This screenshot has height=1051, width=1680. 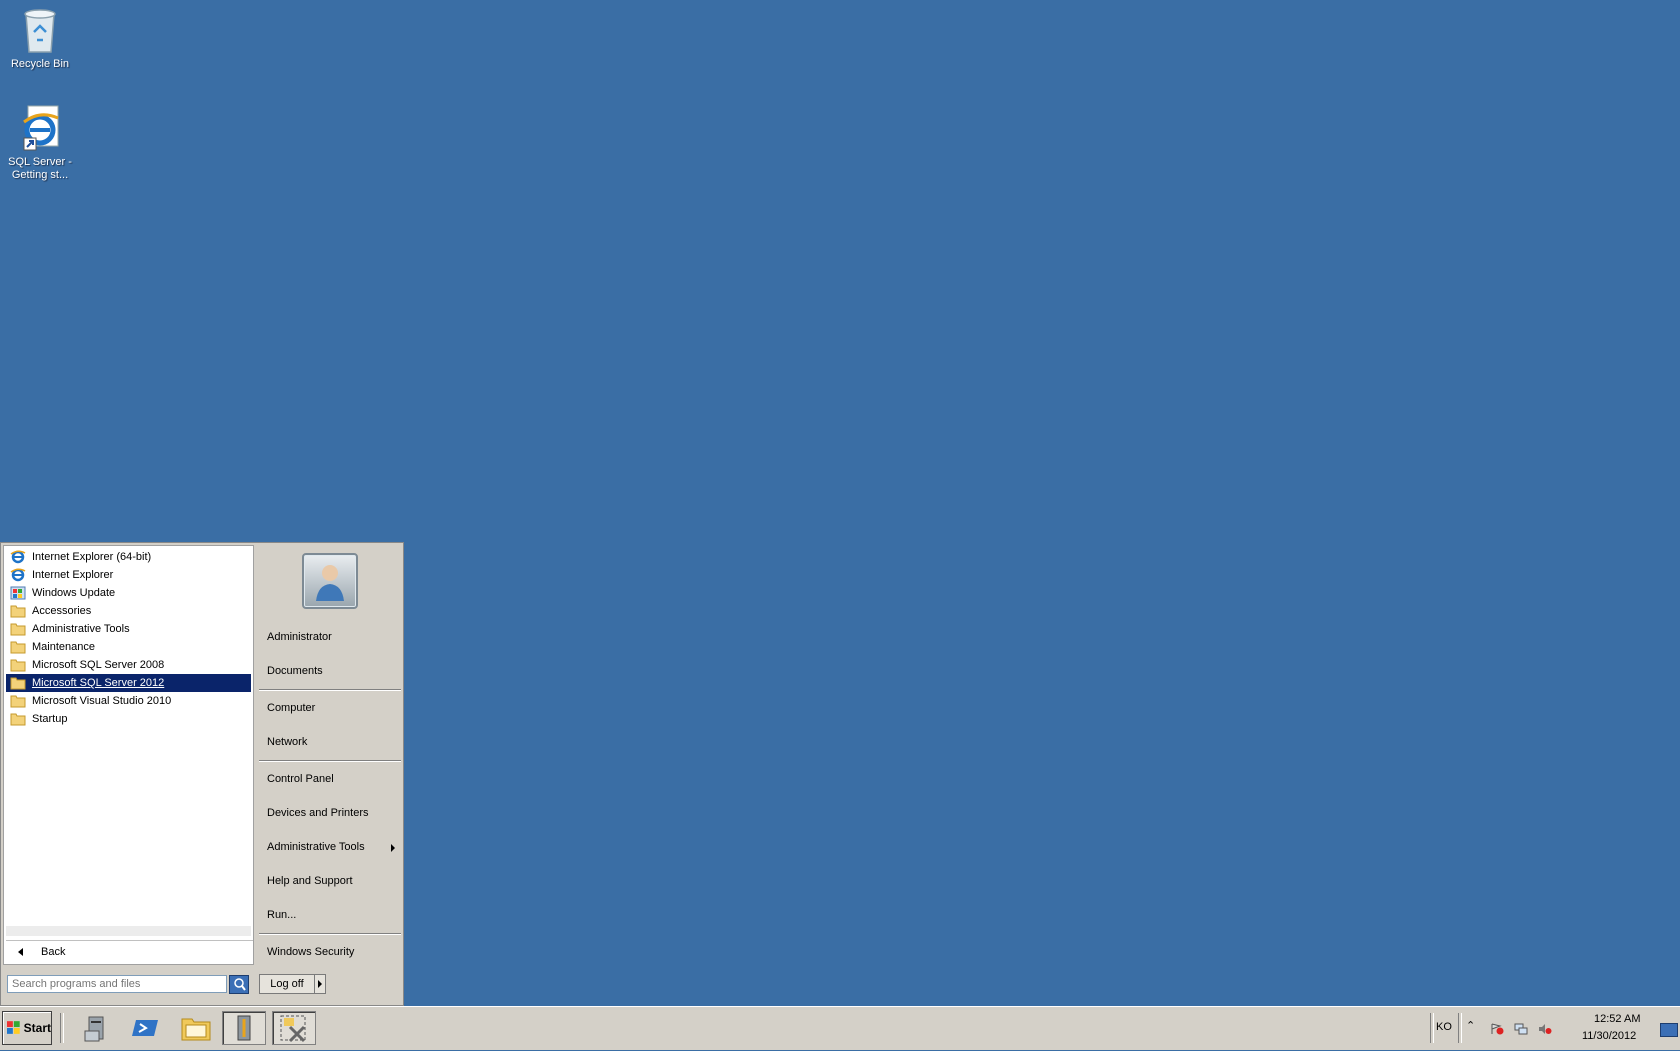 I want to click on program-folder-startup: Startup, so click(x=128, y=719).